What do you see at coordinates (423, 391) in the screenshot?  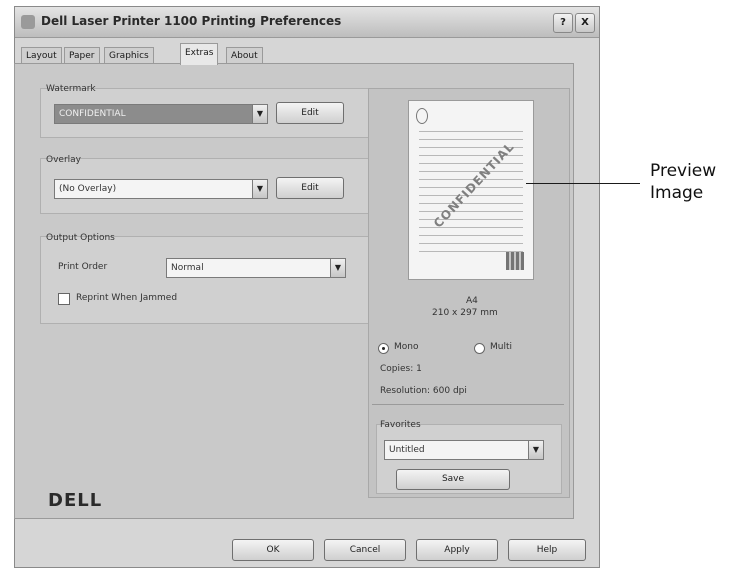 I see `resolution-text: Resolution: 600 dpi` at bounding box center [423, 391].